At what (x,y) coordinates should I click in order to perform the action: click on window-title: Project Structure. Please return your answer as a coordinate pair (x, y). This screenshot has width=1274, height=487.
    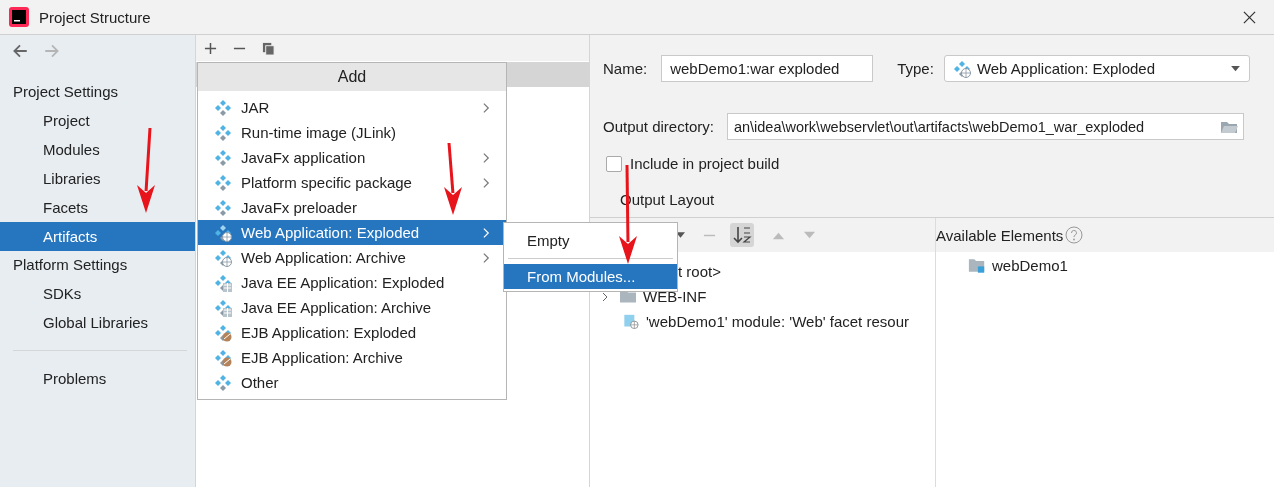
    Looking at the image, I should click on (95, 17).